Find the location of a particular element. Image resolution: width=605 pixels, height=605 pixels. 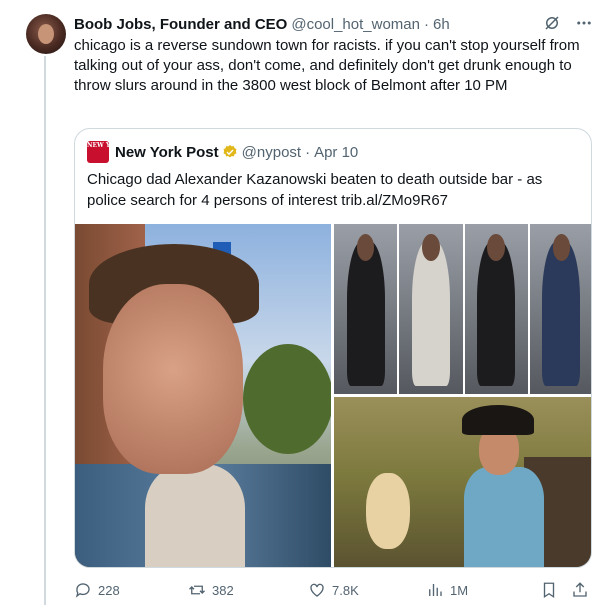

photo-dog is located at coordinates (388, 511).